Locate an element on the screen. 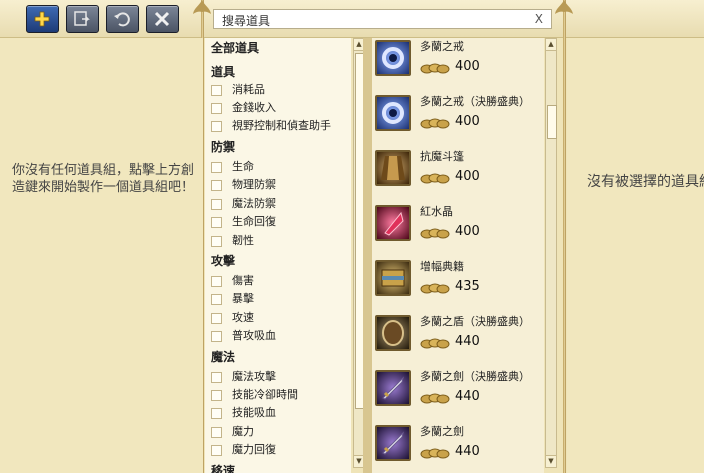 This screenshot has width=704, height=473. add-icon is located at coordinates (42, 19).